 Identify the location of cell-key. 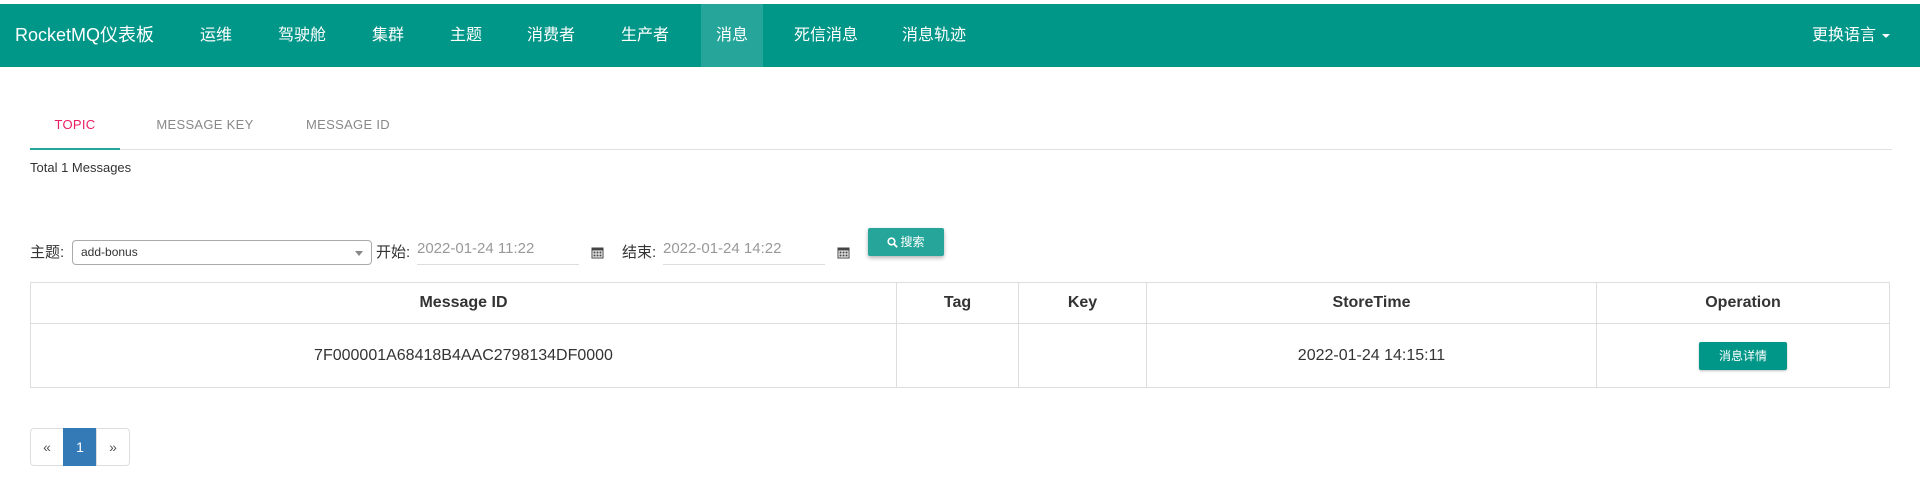
(1083, 356).